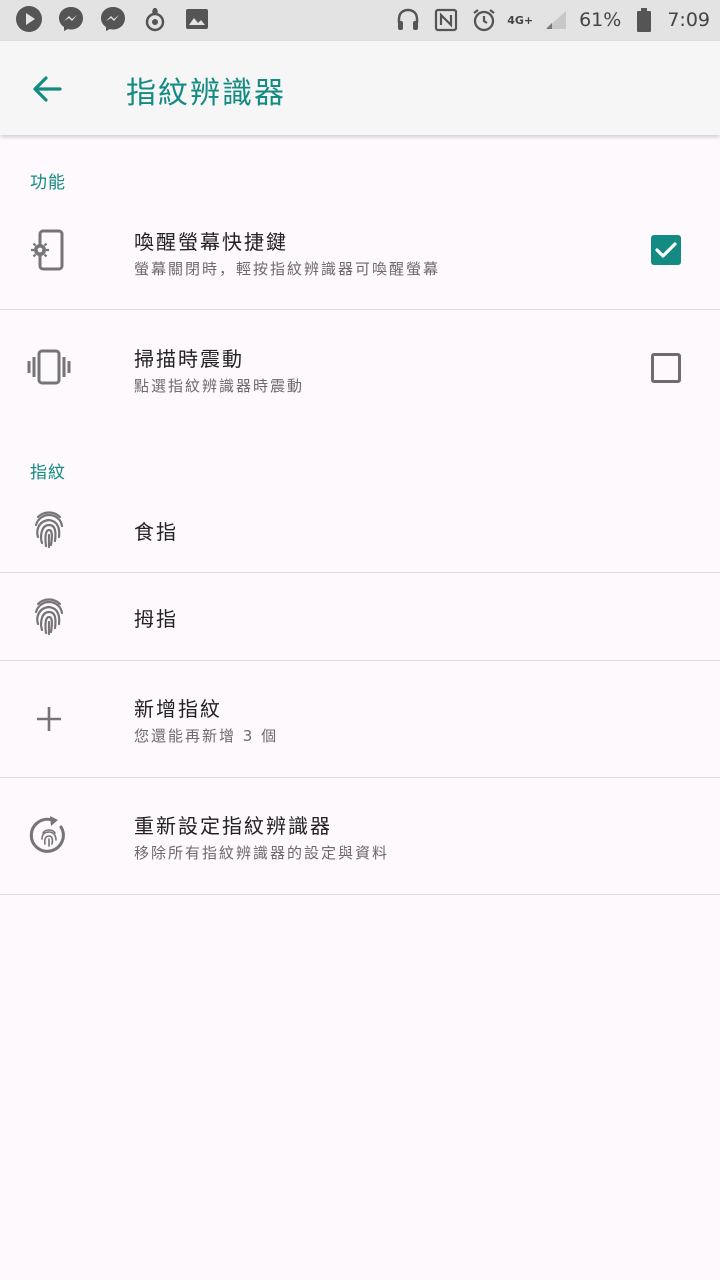  What do you see at coordinates (48, 183) in the screenshot?
I see `section-header-features: 功能` at bounding box center [48, 183].